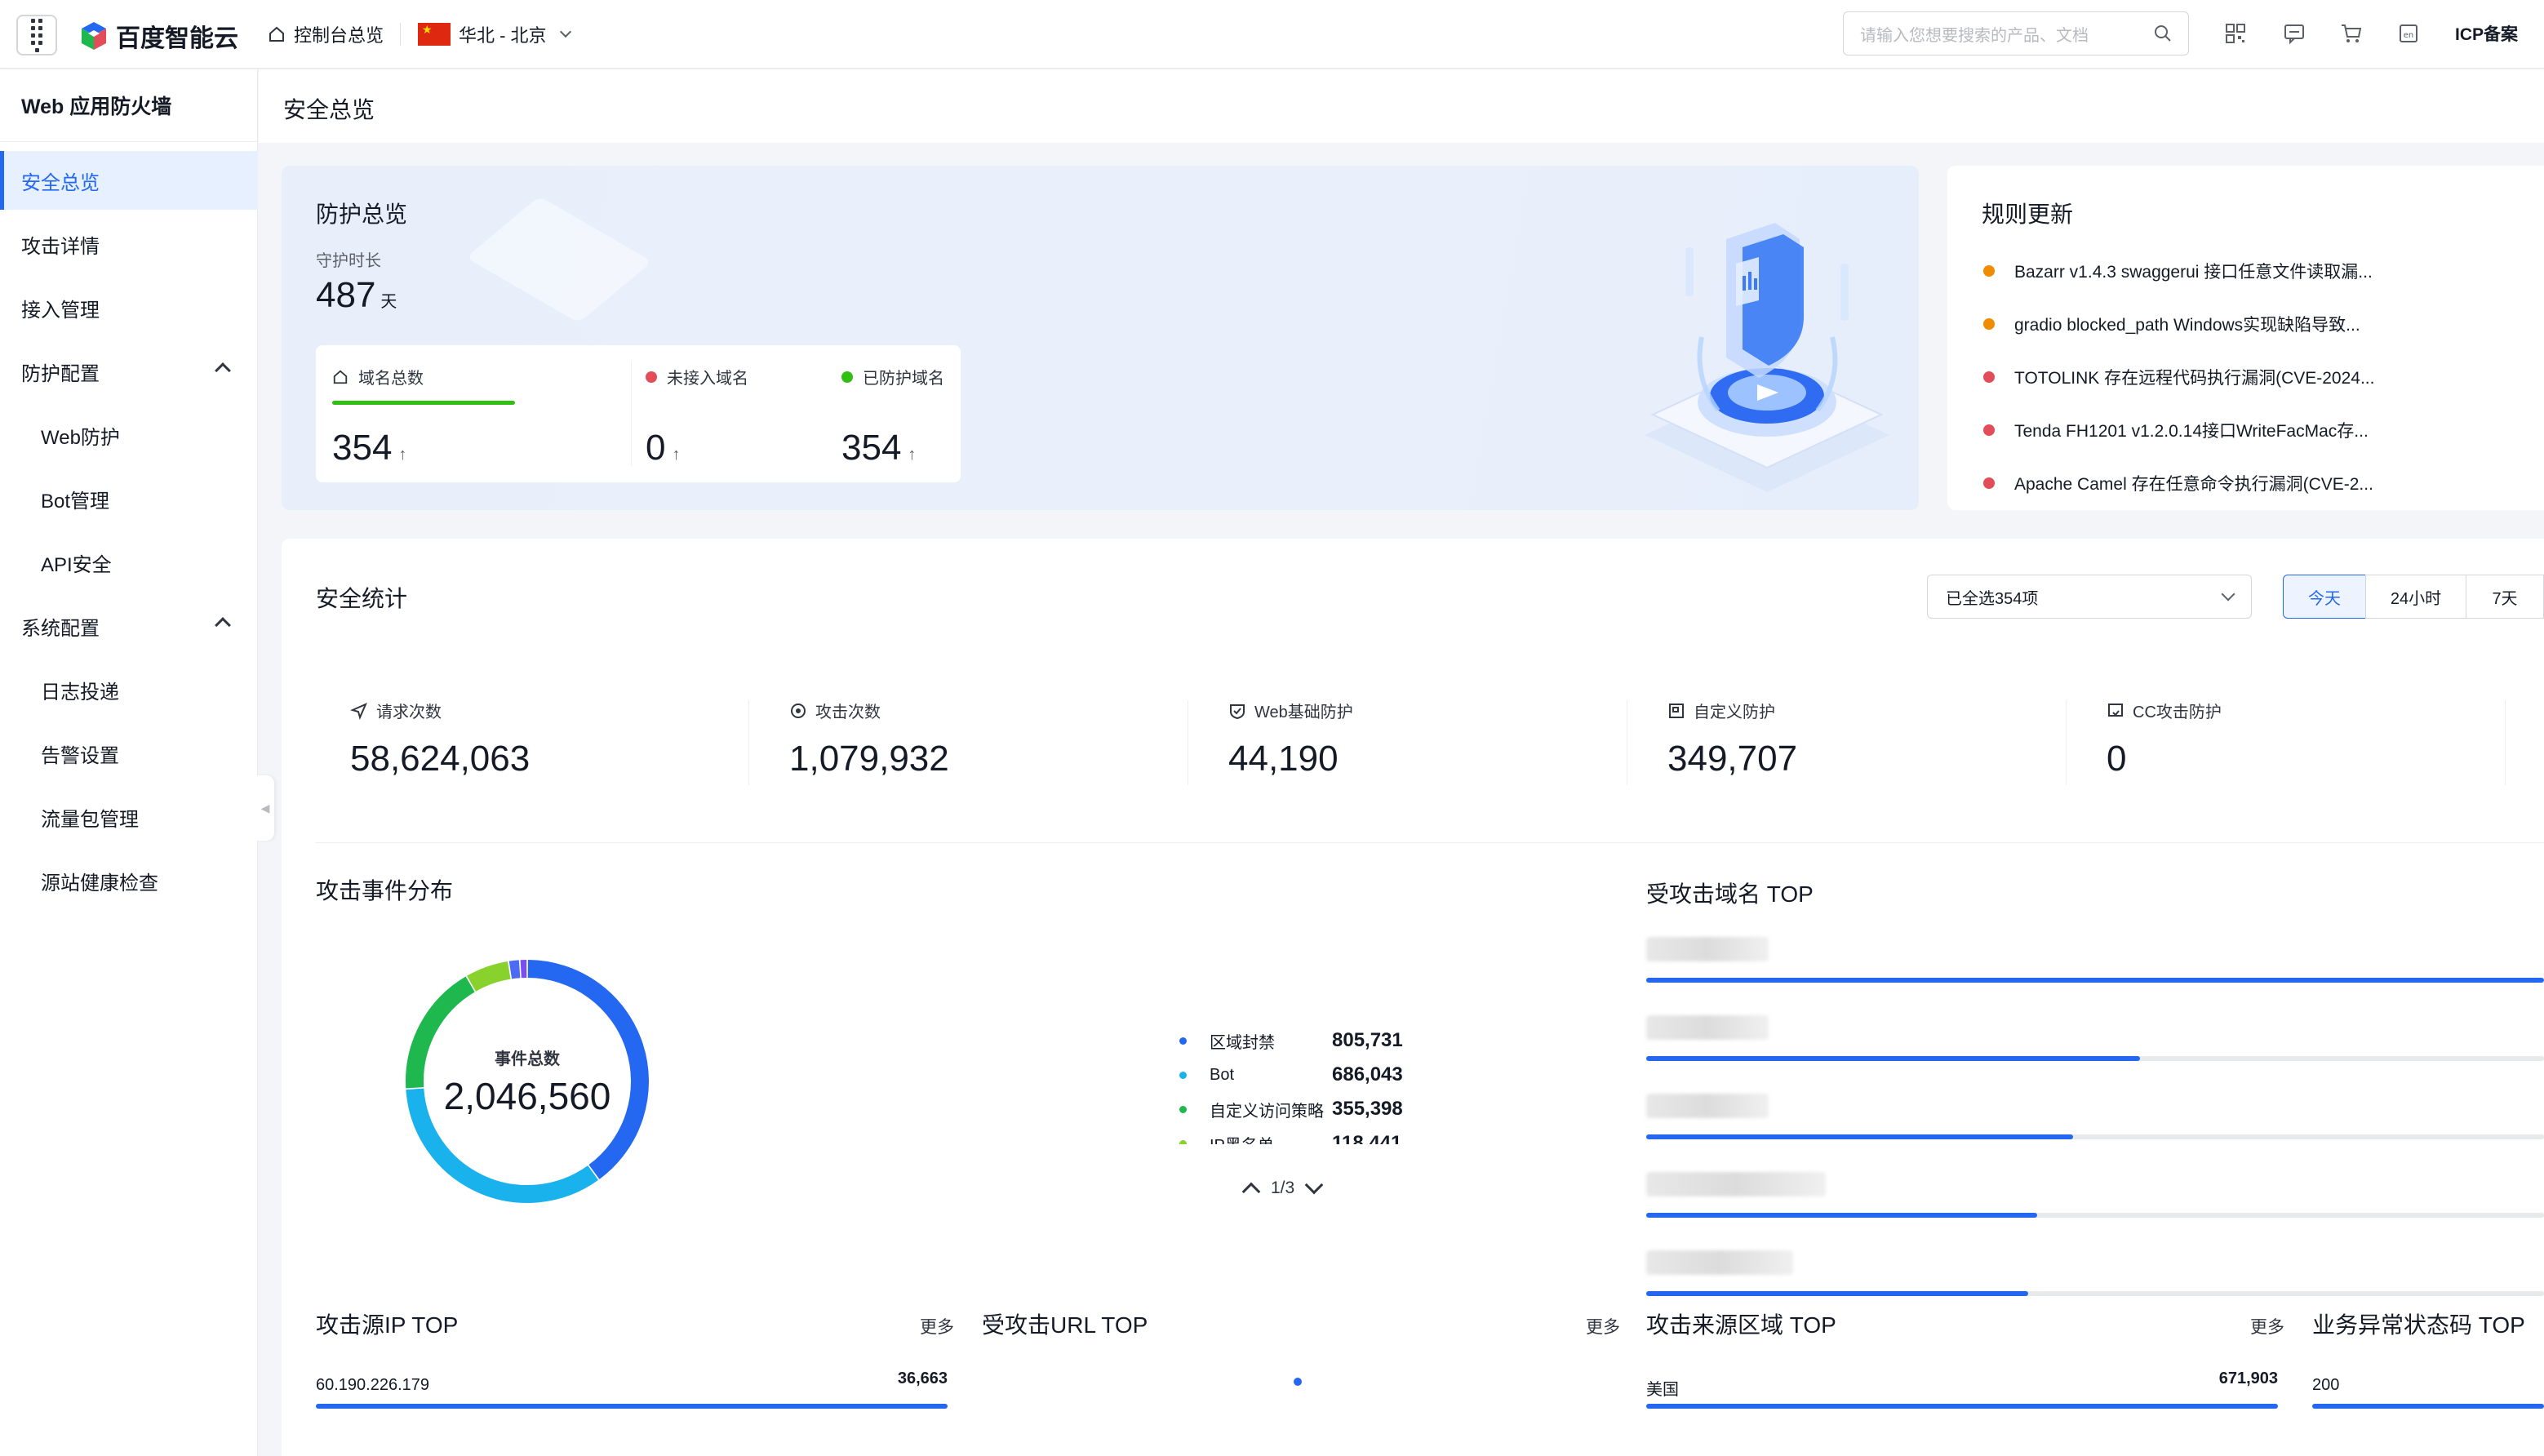 Image resolution: width=2544 pixels, height=1456 pixels. What do you see at coordinates (1271, 1139) in the screenshot?
I see `legend-name: IP黑名单` at bounding box center [1271, 1139].